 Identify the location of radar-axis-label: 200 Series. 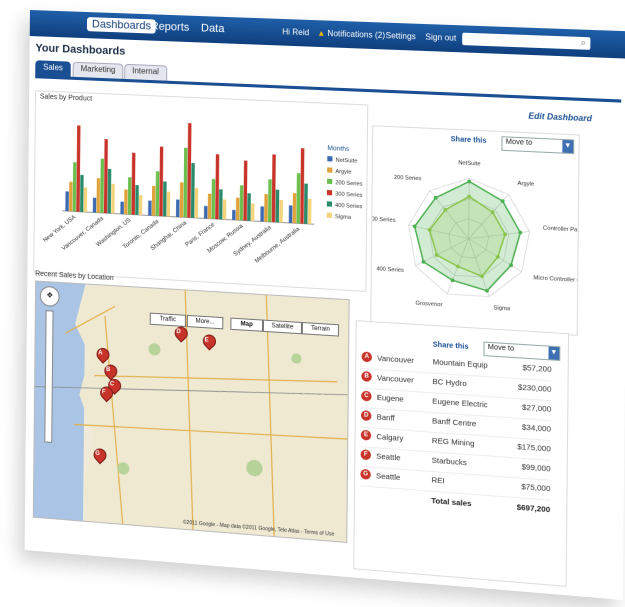
(408, 179).